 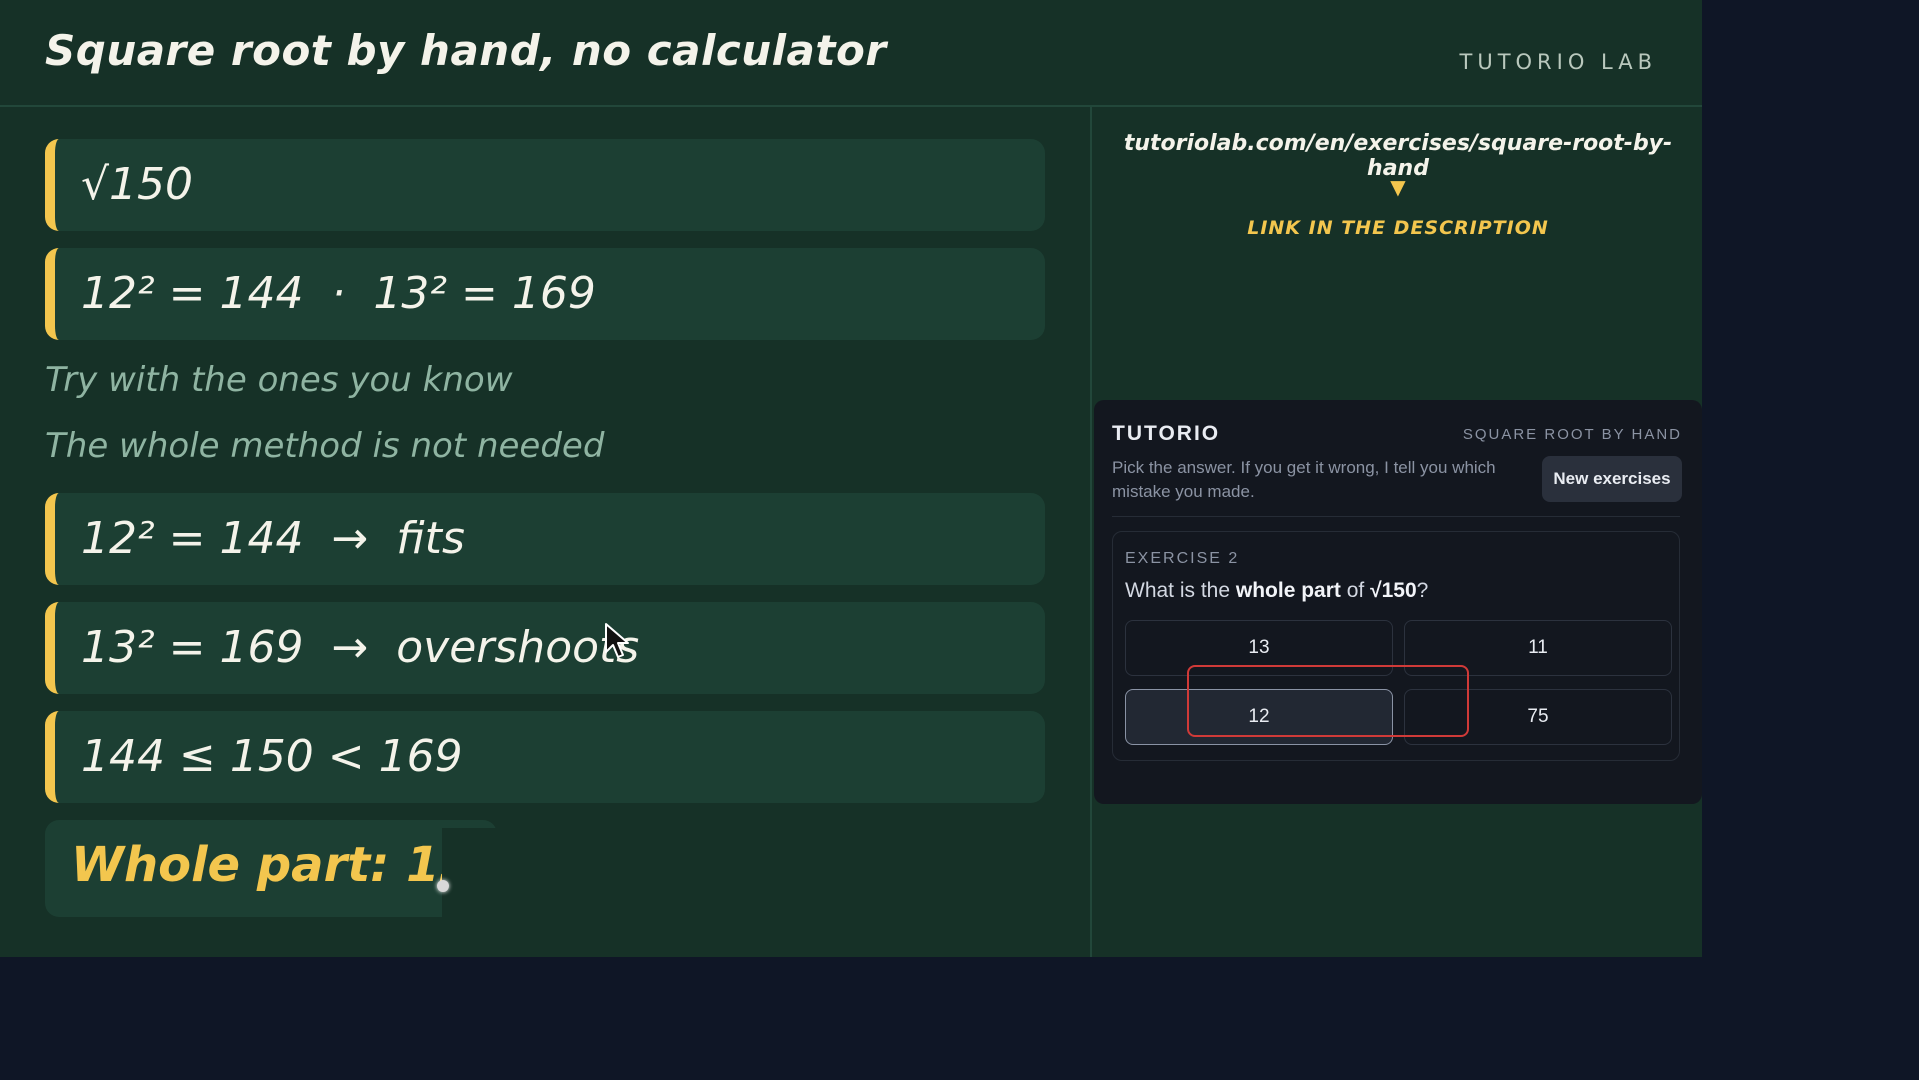 What do you see at coordinates (1398, 187) in the screenshot?
I see `arrow-down-icon: ▼` at bounding box center [1398, 187].